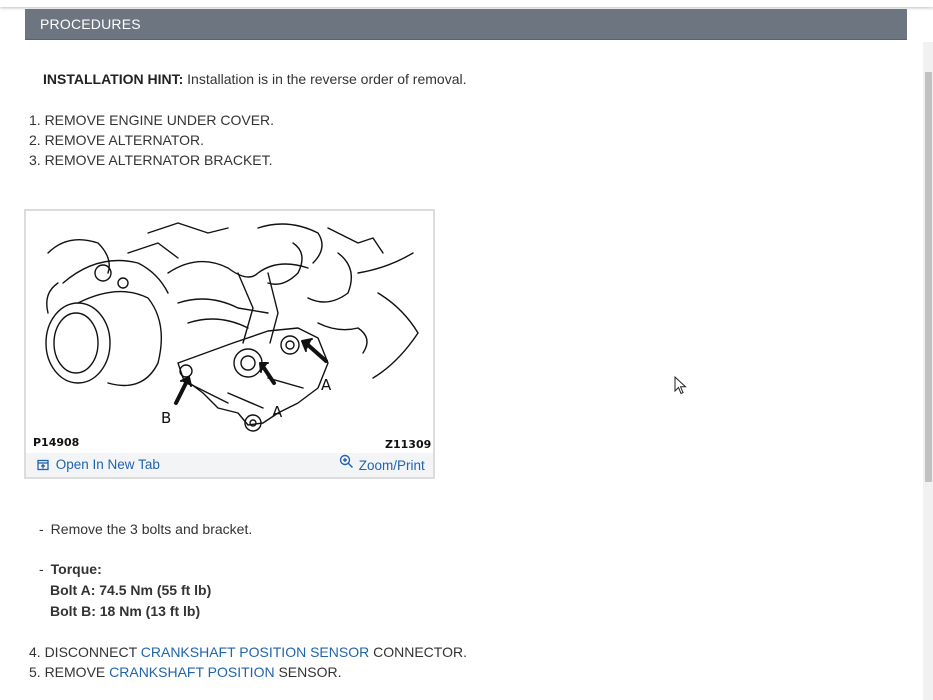  I want to click on alternator-bracket-illustration, so click(232, 327).